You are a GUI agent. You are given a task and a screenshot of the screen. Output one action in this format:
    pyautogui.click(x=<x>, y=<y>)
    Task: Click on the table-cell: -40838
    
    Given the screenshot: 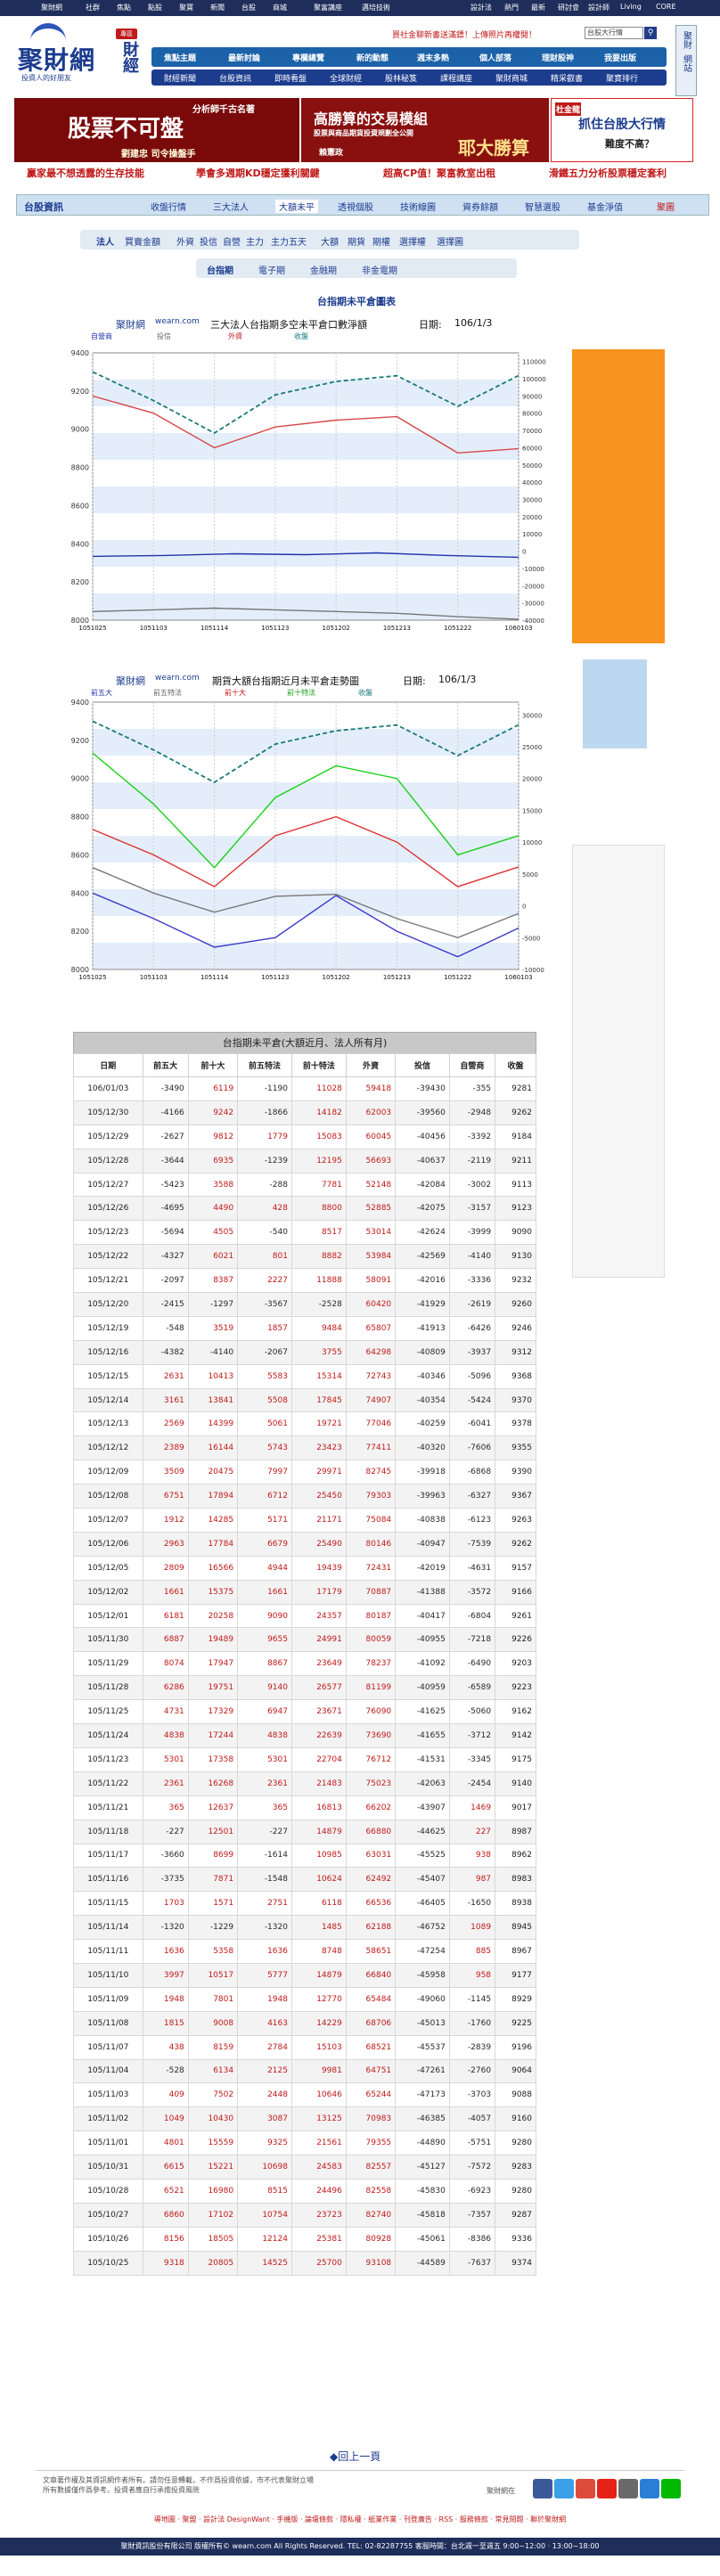 What is the action you would take?
    pyautogui.click(x=423, y=1520)
    